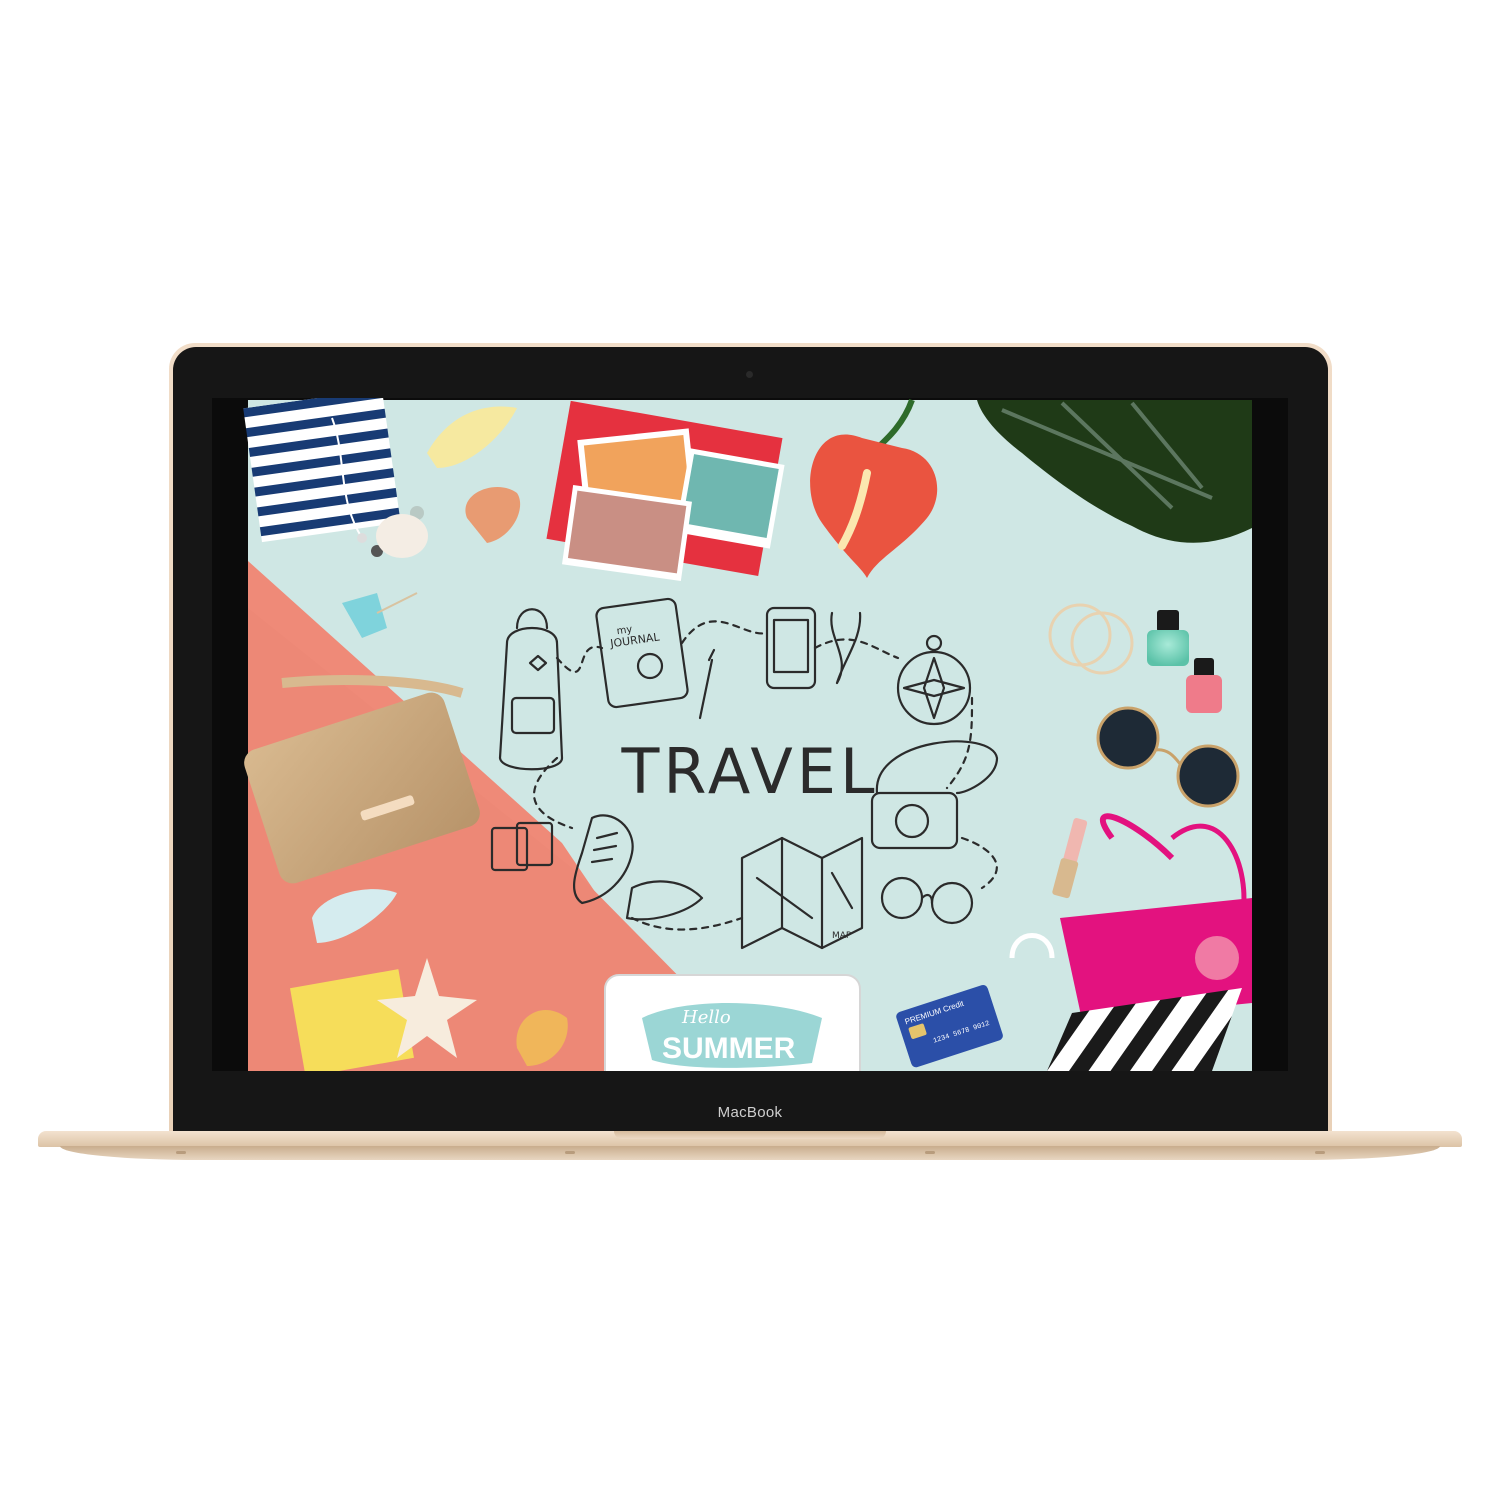  Describe the element at coordinates (842, 936) in the screenshot. I see `map-label: MAP` at that location.